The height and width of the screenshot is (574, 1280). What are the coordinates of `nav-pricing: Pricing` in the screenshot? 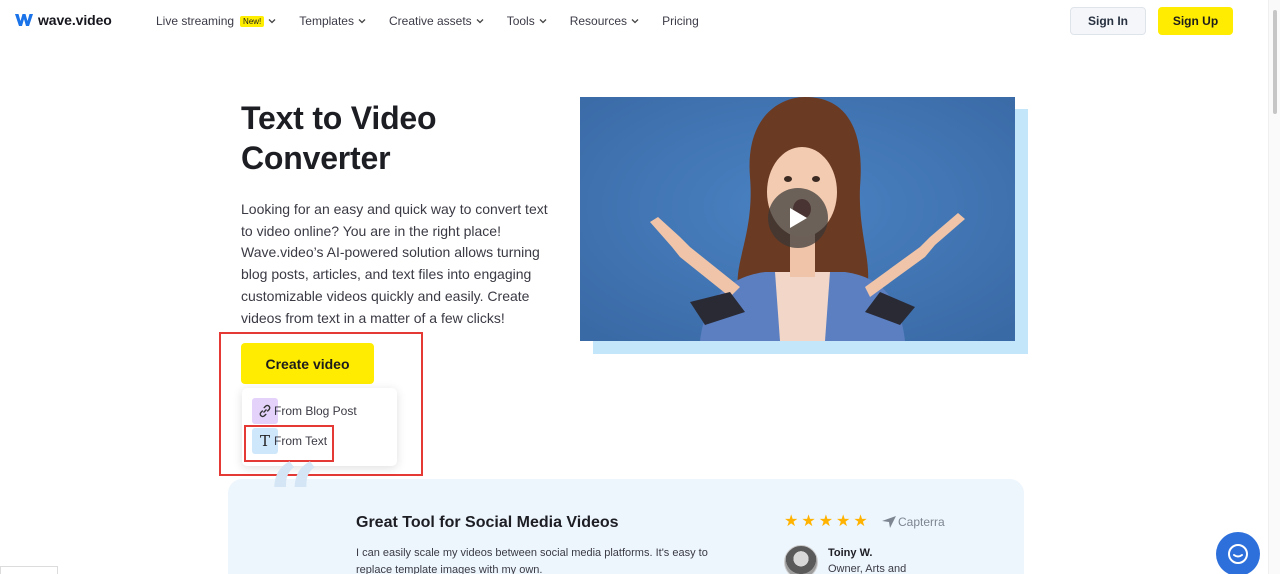 It's located at (680, 21).